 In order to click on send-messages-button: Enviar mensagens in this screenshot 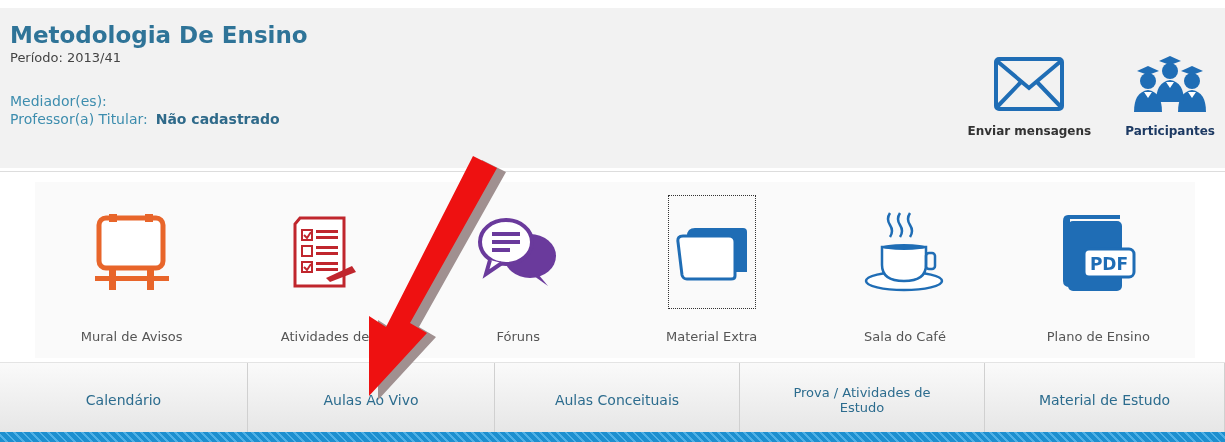, I will do `click(1029, 97)`.